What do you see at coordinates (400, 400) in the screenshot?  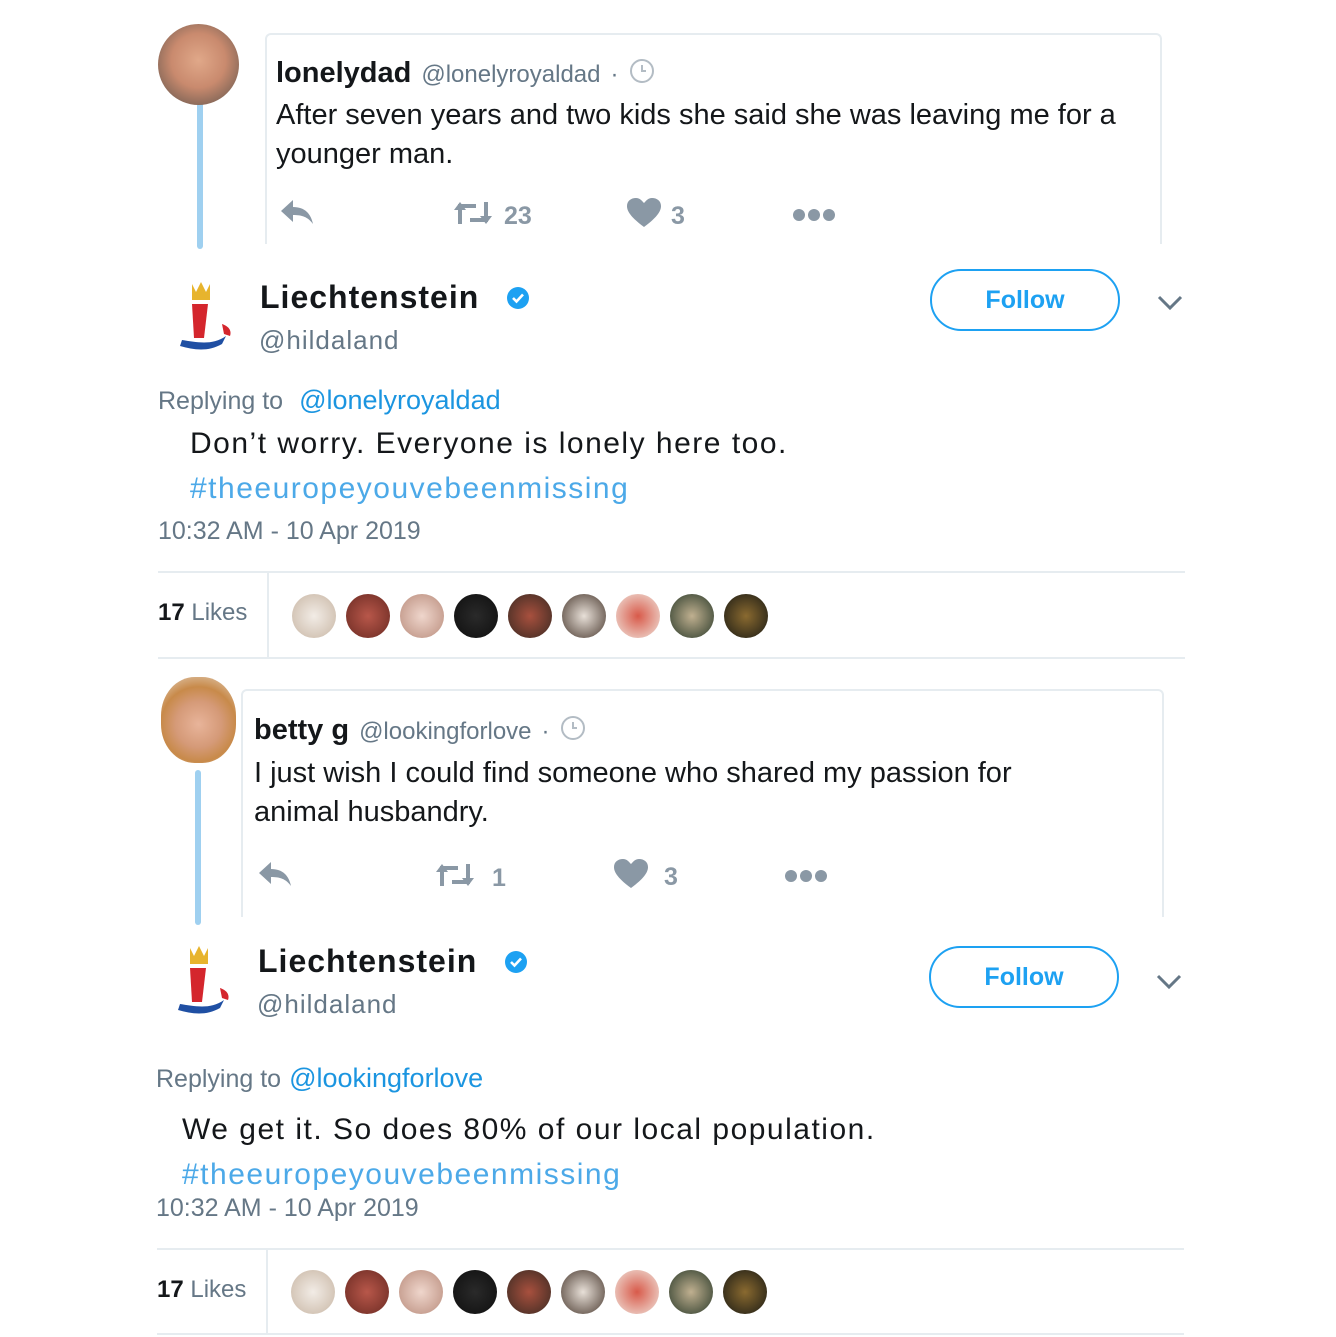 I see `replying-to-link: @lonelyroyaldad` at bounding box center [400, 400].